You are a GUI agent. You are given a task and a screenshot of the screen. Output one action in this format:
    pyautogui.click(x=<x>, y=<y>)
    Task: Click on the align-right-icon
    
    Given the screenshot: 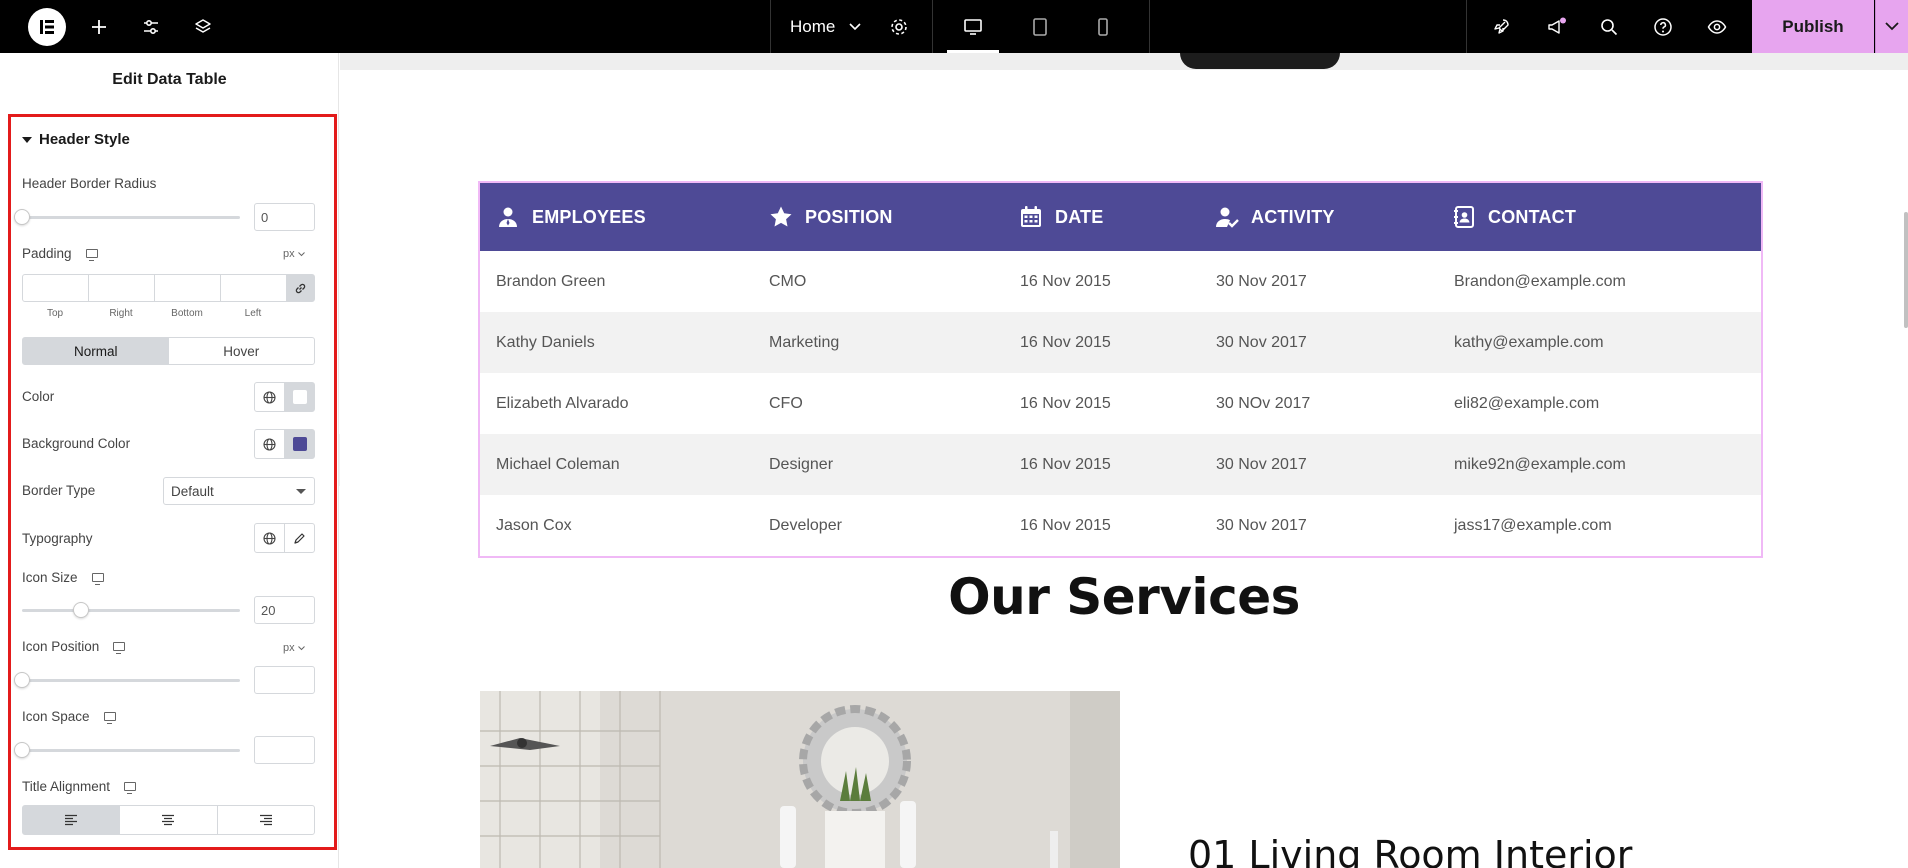 What is the action you would take?
    pyautogui.click(x=265, y=820)
    